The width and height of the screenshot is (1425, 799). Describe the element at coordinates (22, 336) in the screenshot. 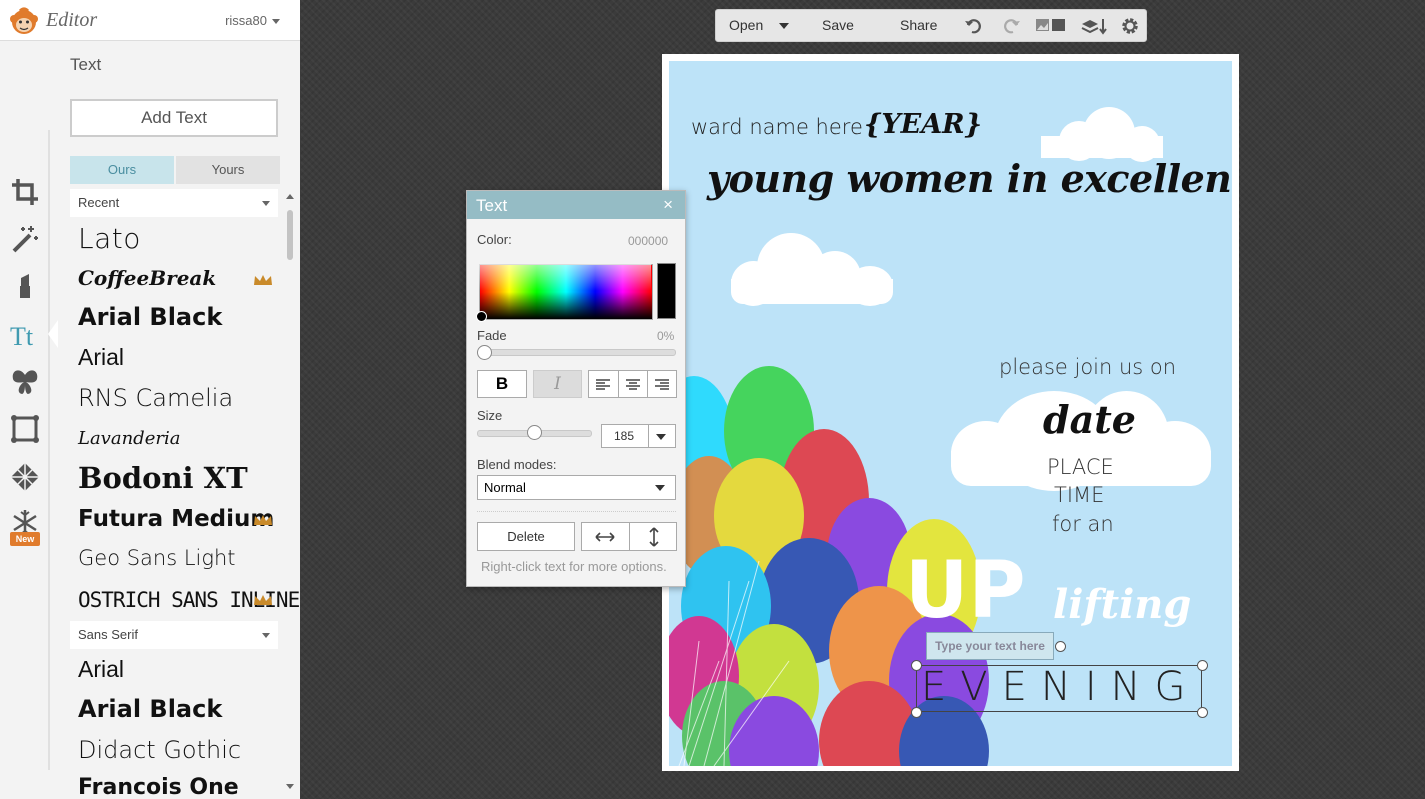

I see `text-tt-icon: Tt` at that location.